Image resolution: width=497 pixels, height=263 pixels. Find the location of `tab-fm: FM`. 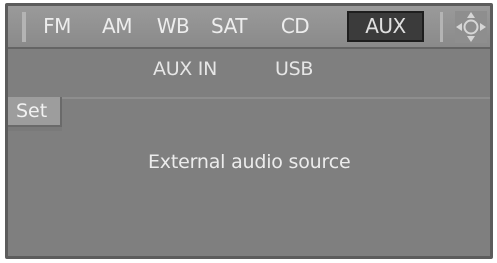

tab-fm: FM is located at coordinates (57, 26).